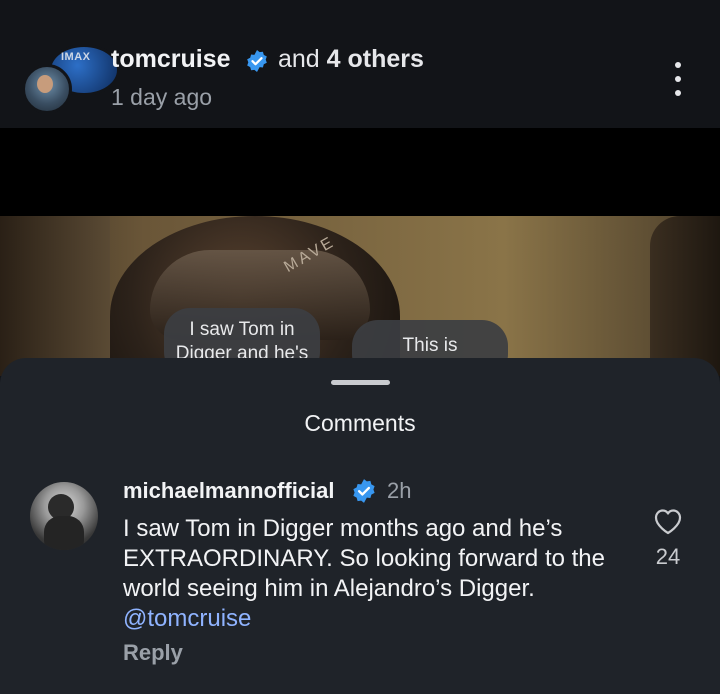 This screenshot has height=694, width=720. I want to click on sheet-drag-handle, so click(360, 382).